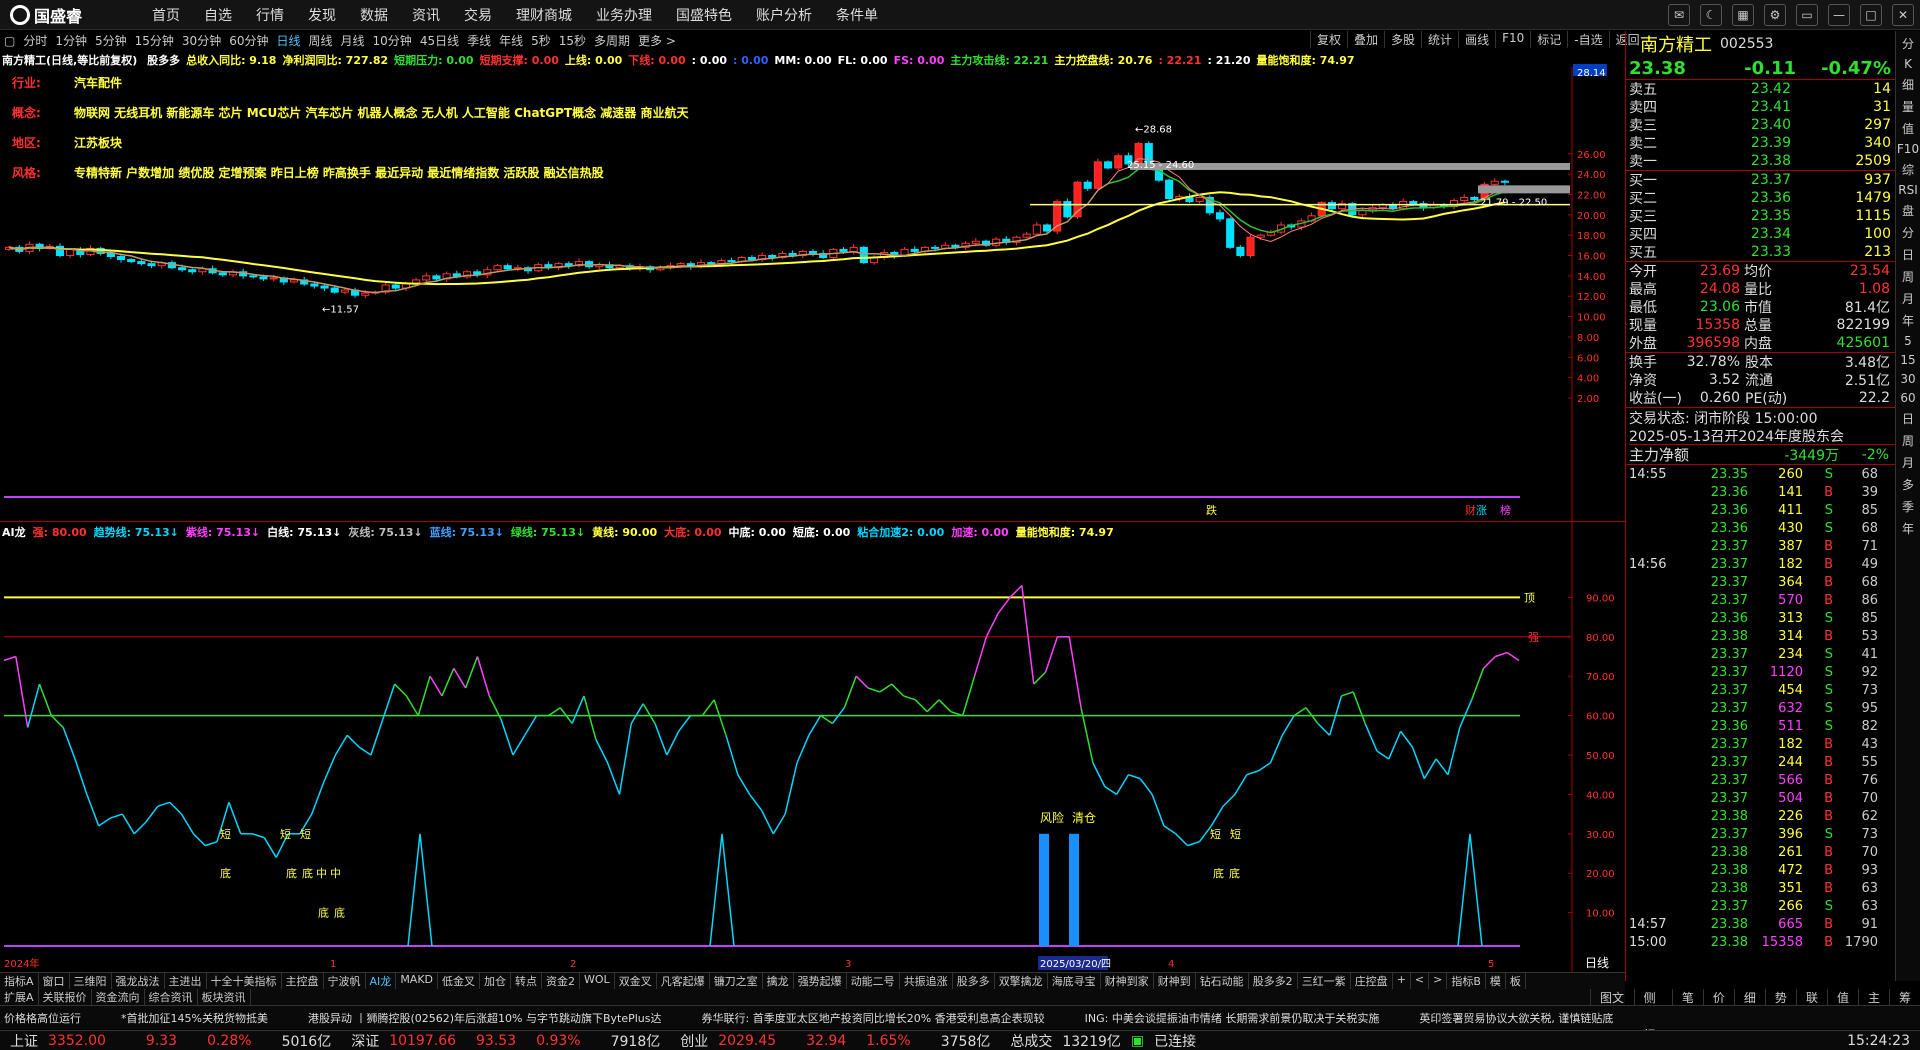  I want to click on indicator-tab: 低金叉, so click(459, 981).